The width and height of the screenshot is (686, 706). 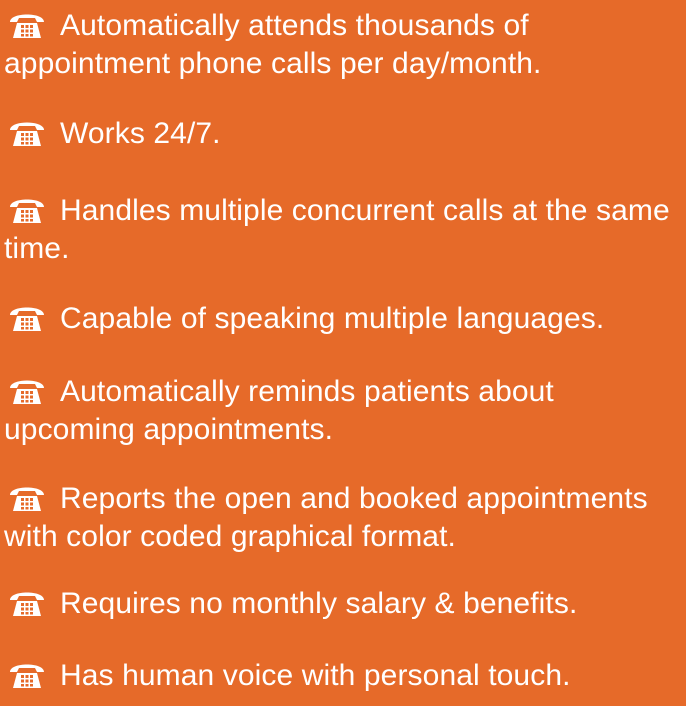 I want to click on feature-item: Works 24/7., so click(x=344, y=134).